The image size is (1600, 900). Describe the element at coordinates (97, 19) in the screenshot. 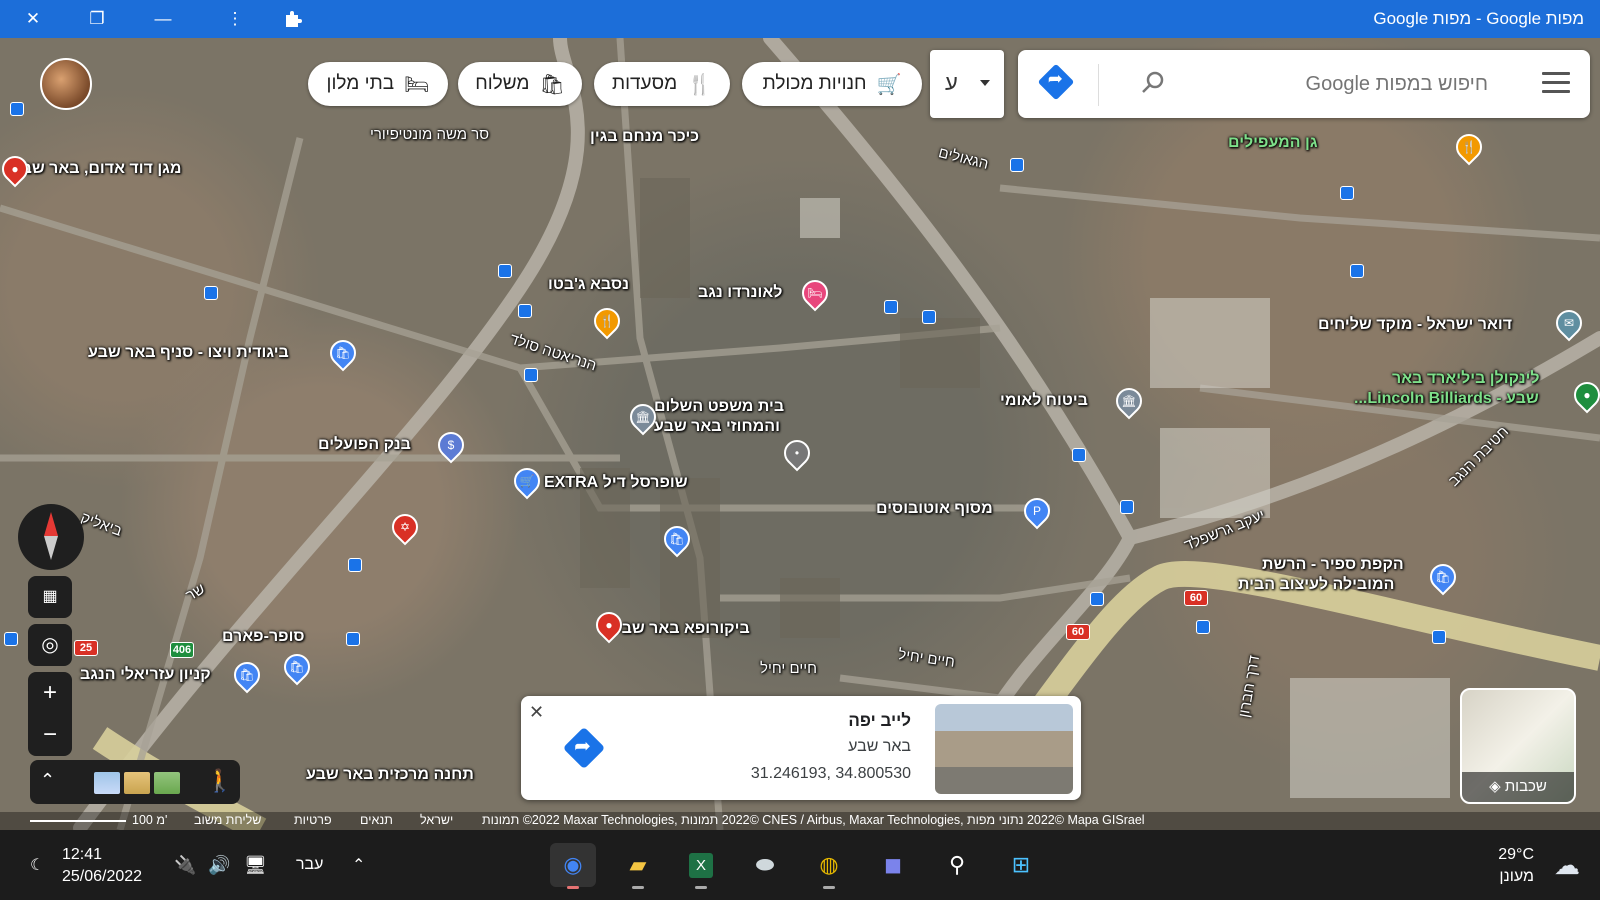

I see `restore-window-button: ❐` at that location.